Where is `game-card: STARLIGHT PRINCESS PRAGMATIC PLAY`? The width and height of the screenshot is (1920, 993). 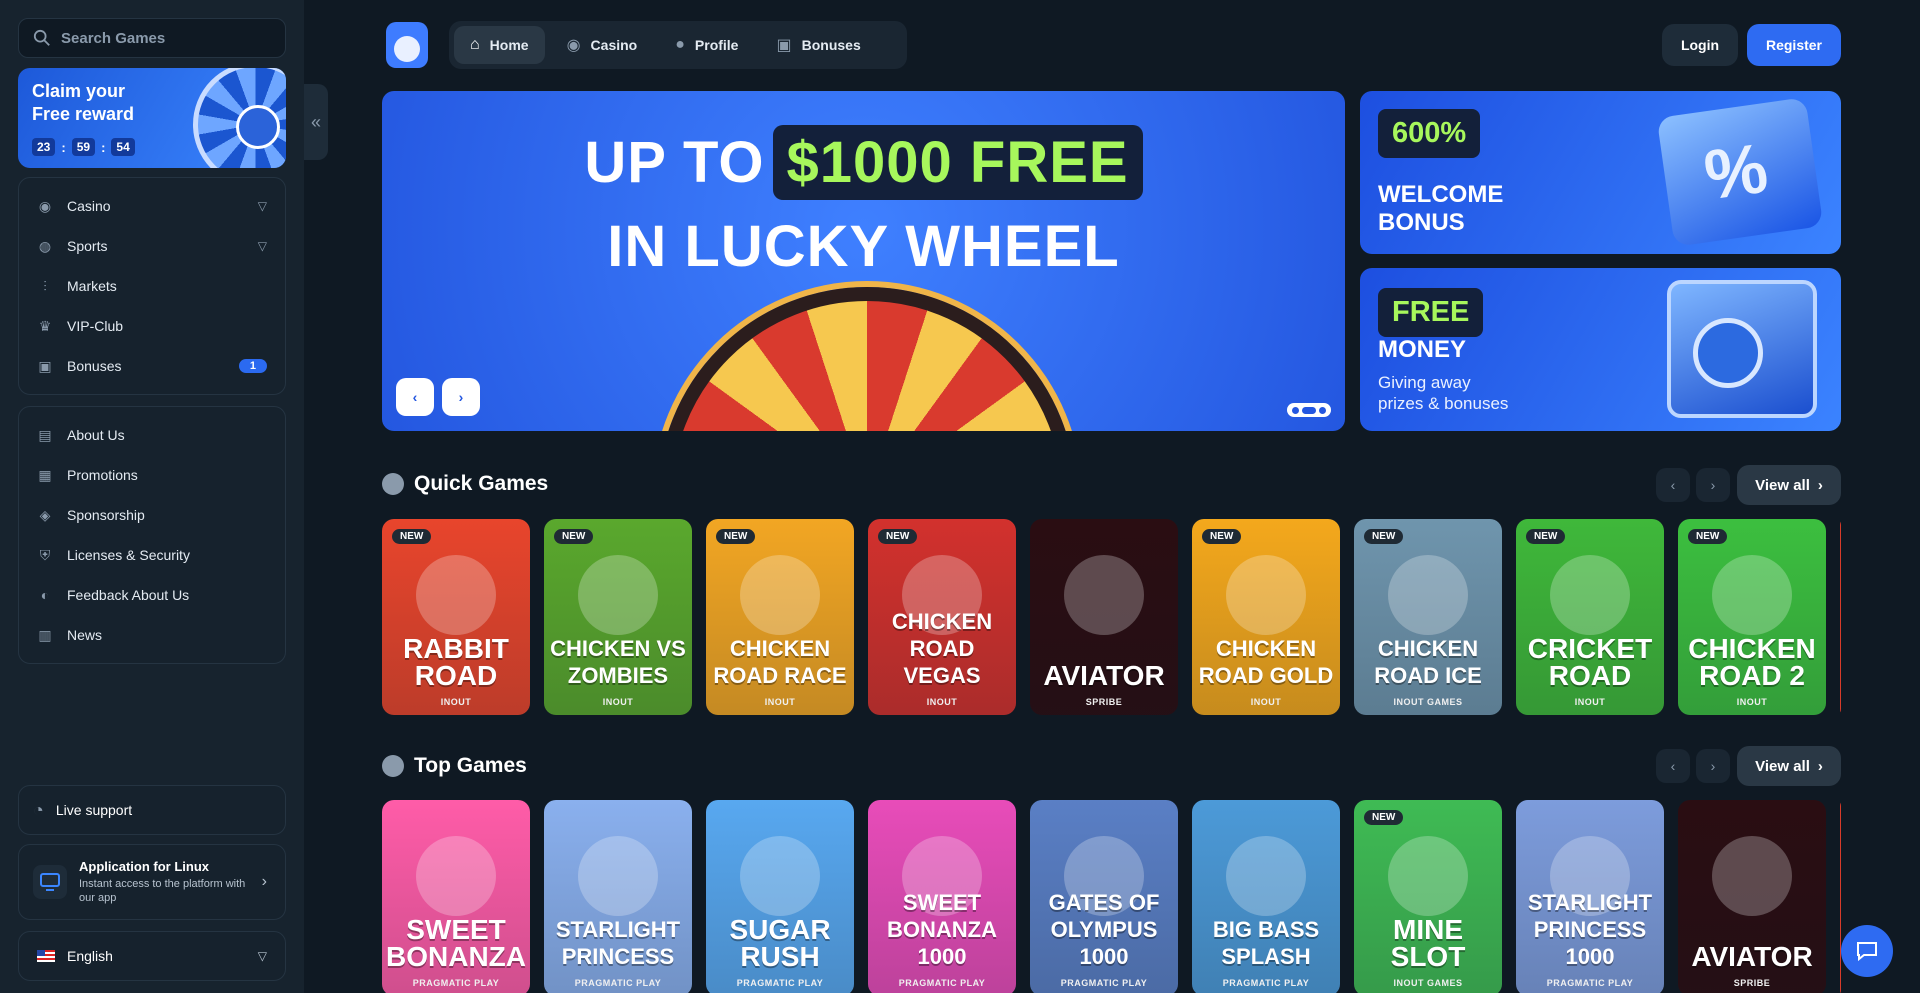
game-card: STARLIGHT PRINCESS PRAGMATIC PLAY is located at coordinates (618, 896).